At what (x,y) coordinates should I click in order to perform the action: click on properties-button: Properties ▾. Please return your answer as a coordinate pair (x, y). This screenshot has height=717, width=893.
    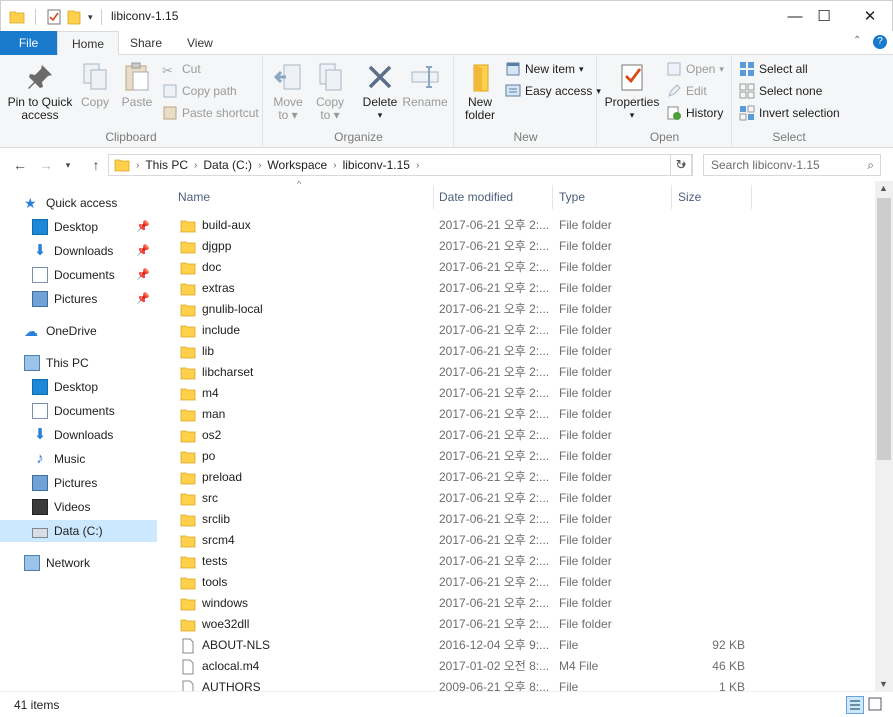
    Looking at the image, I should click on (632, 90).